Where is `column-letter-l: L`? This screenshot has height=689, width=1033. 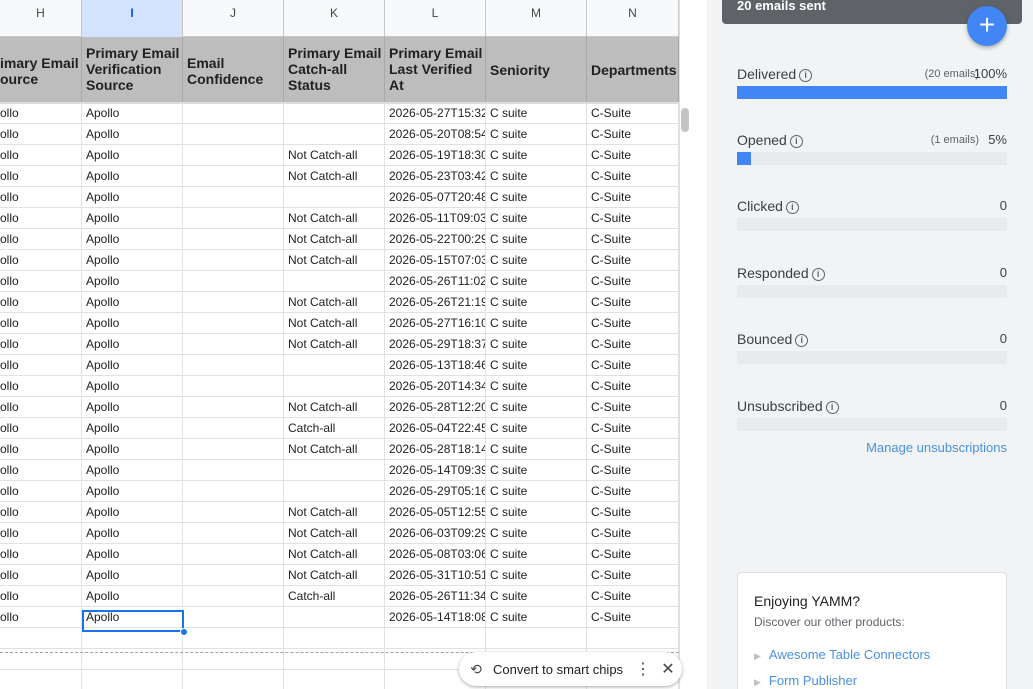 column-letter-l: L is located at coordinates (435, 18).